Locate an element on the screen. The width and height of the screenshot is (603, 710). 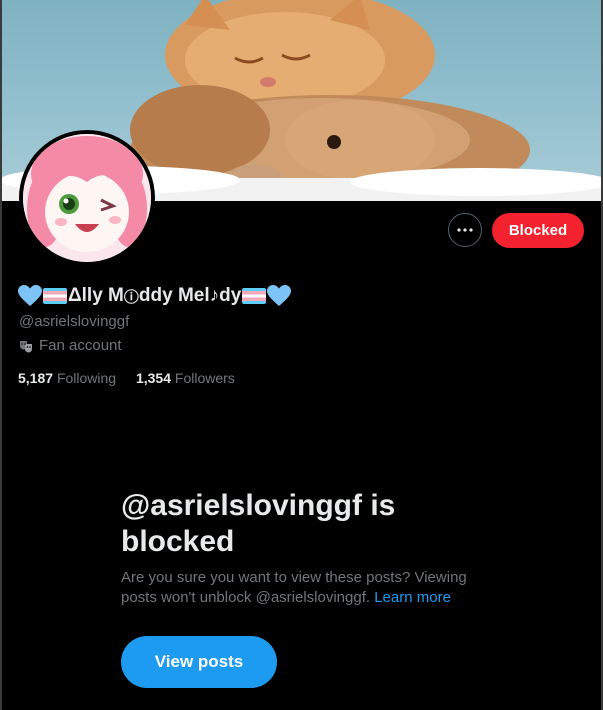
avatar is located at coordinates (87, 198).